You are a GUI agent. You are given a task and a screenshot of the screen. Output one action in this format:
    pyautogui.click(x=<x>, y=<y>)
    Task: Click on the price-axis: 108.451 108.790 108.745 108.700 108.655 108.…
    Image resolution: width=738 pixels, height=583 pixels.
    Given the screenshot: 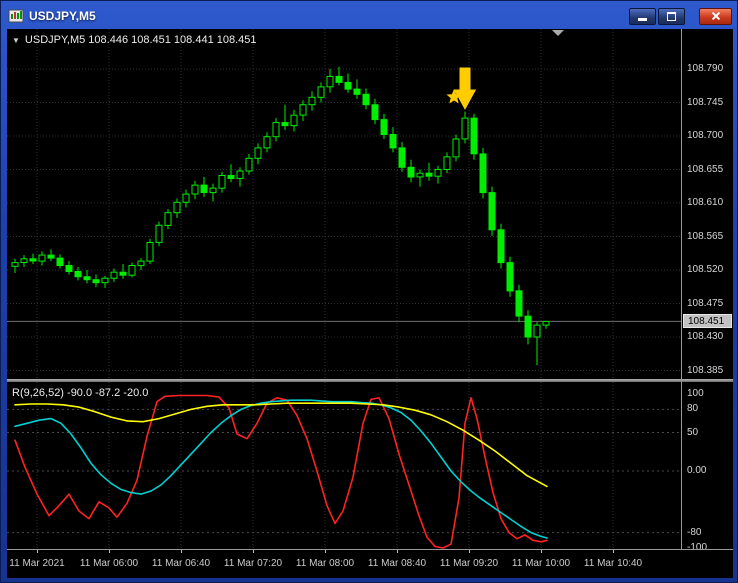 What is the action you would take?
    pyautogui.click(x=707, y=291)
    